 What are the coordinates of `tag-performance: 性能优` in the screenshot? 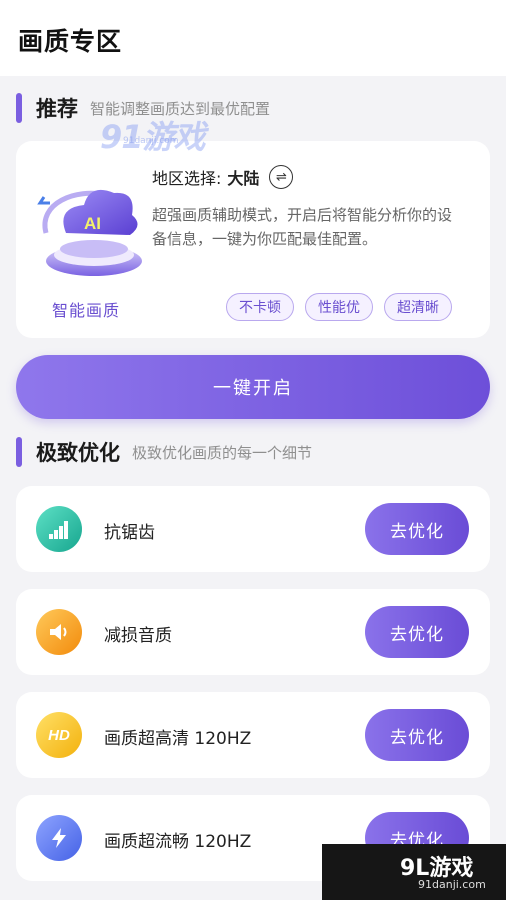 It's located at (339, 307).